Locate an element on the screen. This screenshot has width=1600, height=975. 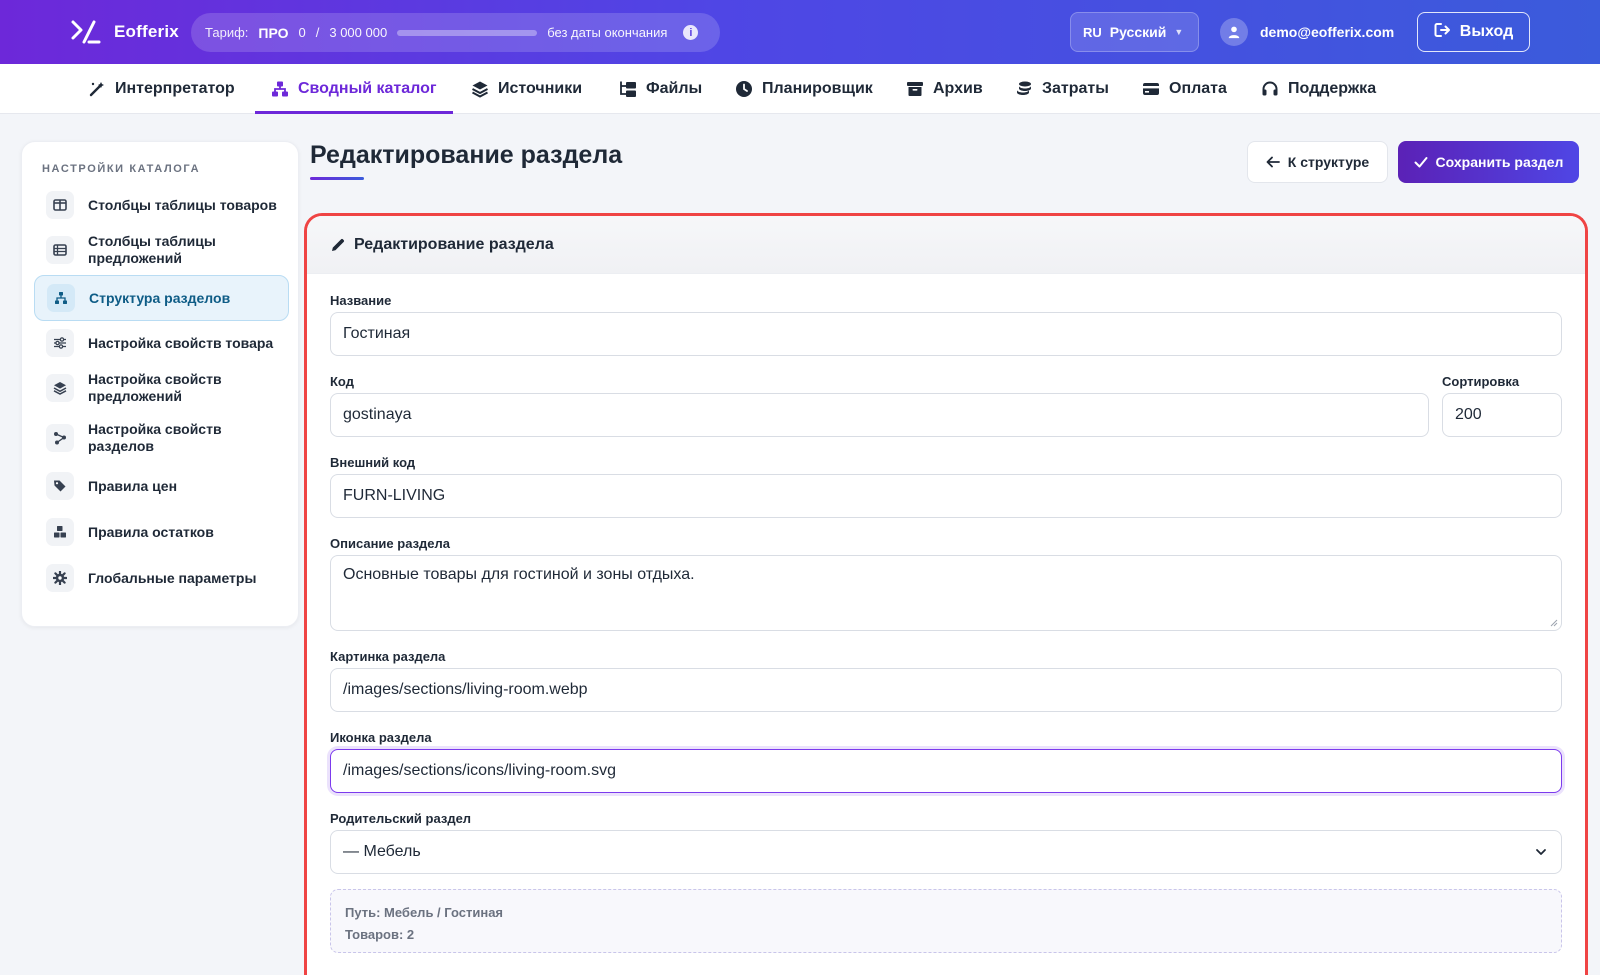
plan-used: 0 is located at coordinates (302, 32).